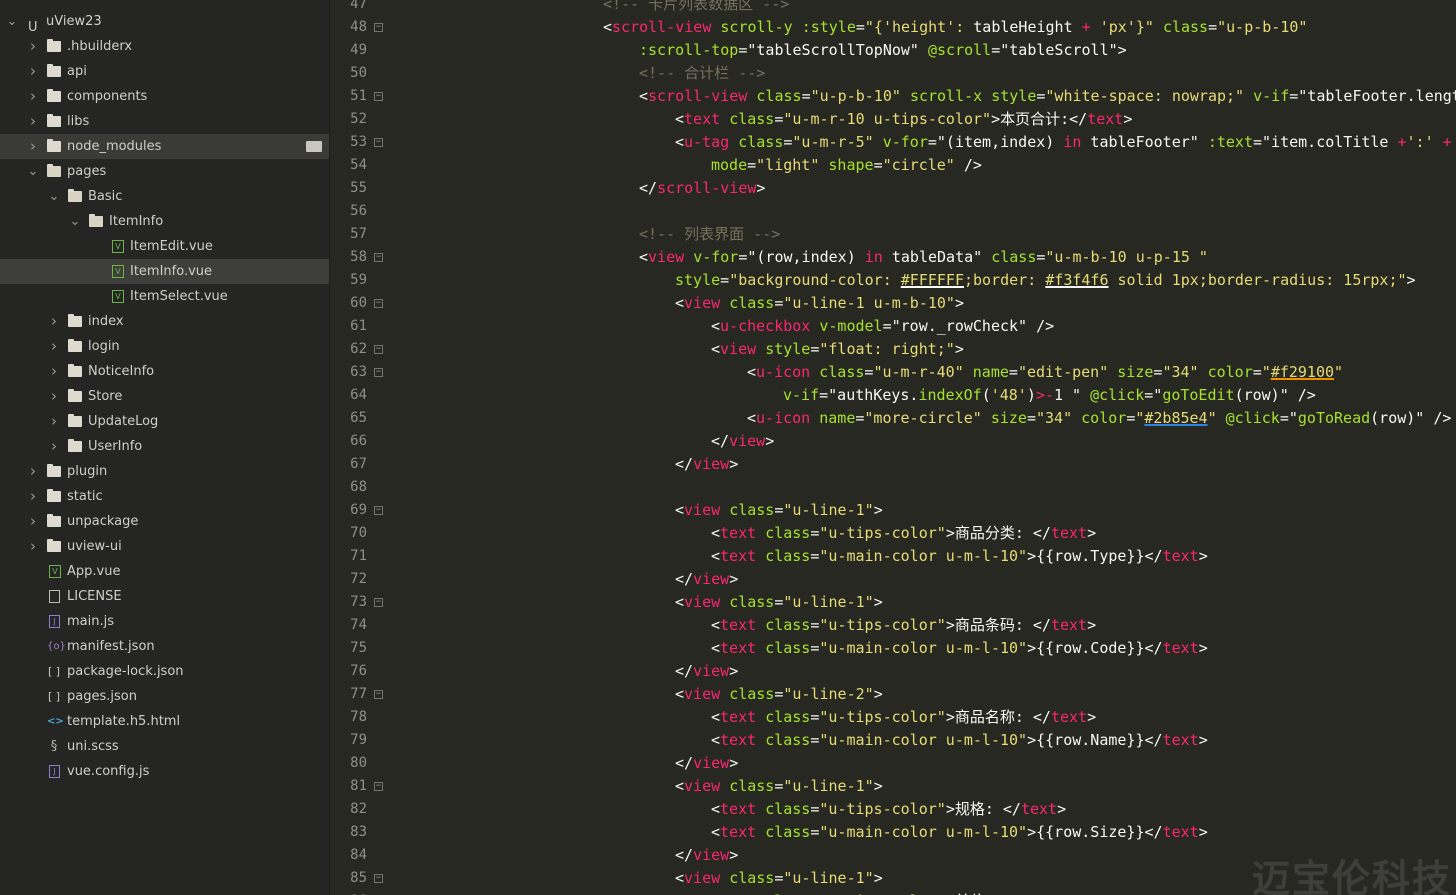  I want to click on tree-item-plugin: › plugin, so click(164, 471).